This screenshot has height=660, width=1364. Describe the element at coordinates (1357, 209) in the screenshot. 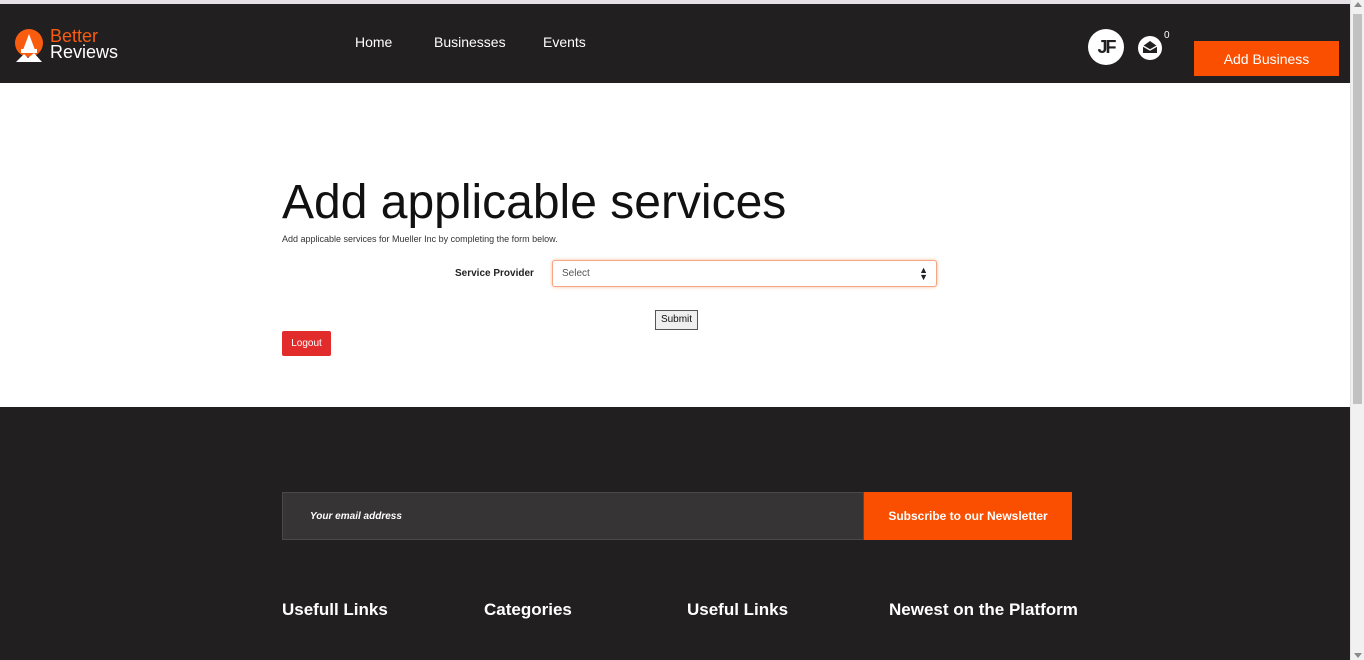

I see `scroll-thumb` at that location.